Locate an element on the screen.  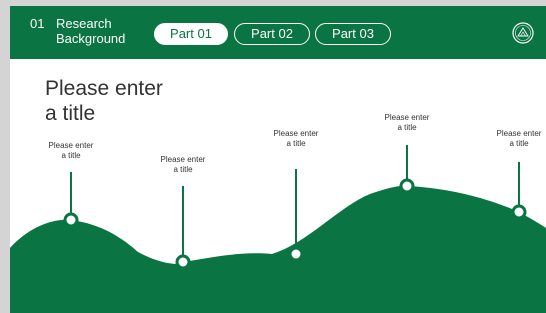
point-2-label: Please enter a title is located at coordinates (183, 165).